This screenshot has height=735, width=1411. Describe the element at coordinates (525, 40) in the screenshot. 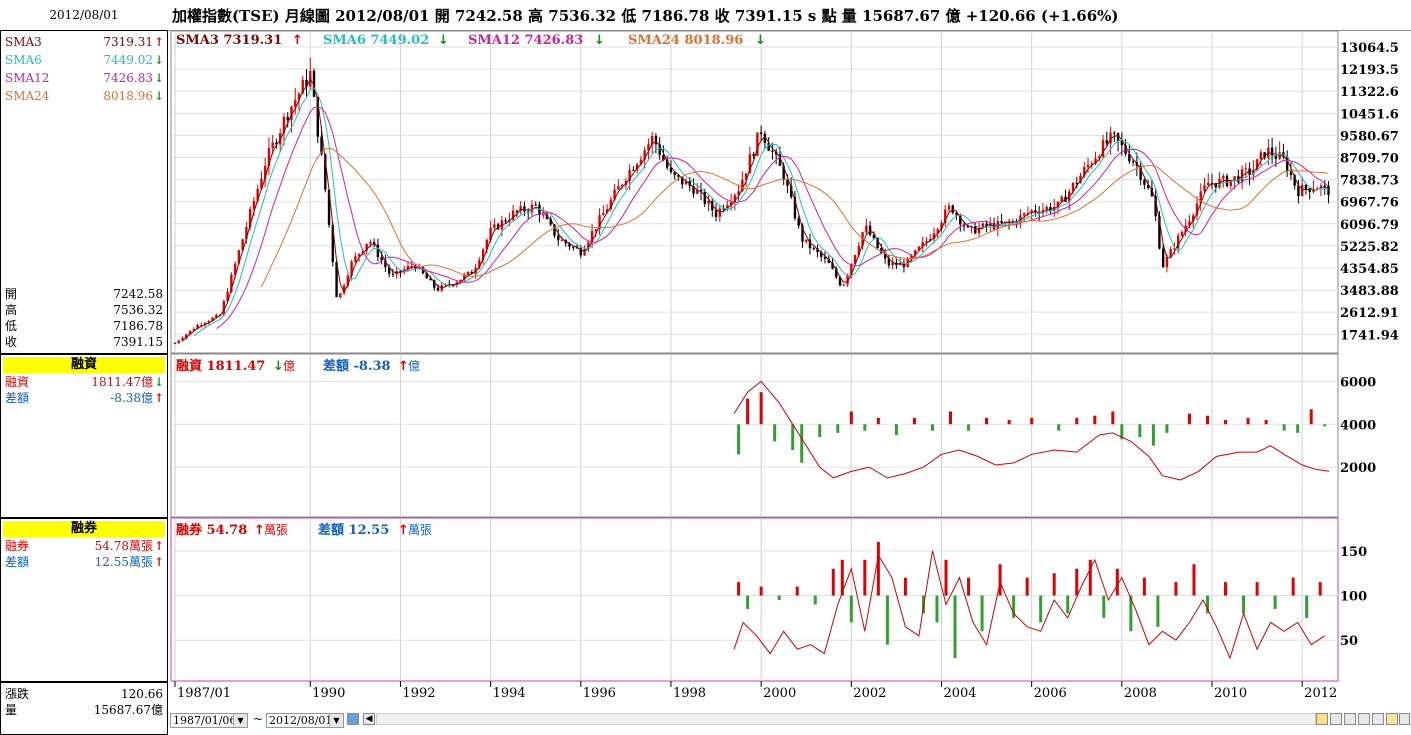

I see `legend-sma12: SMA12 7426.83` at that location.